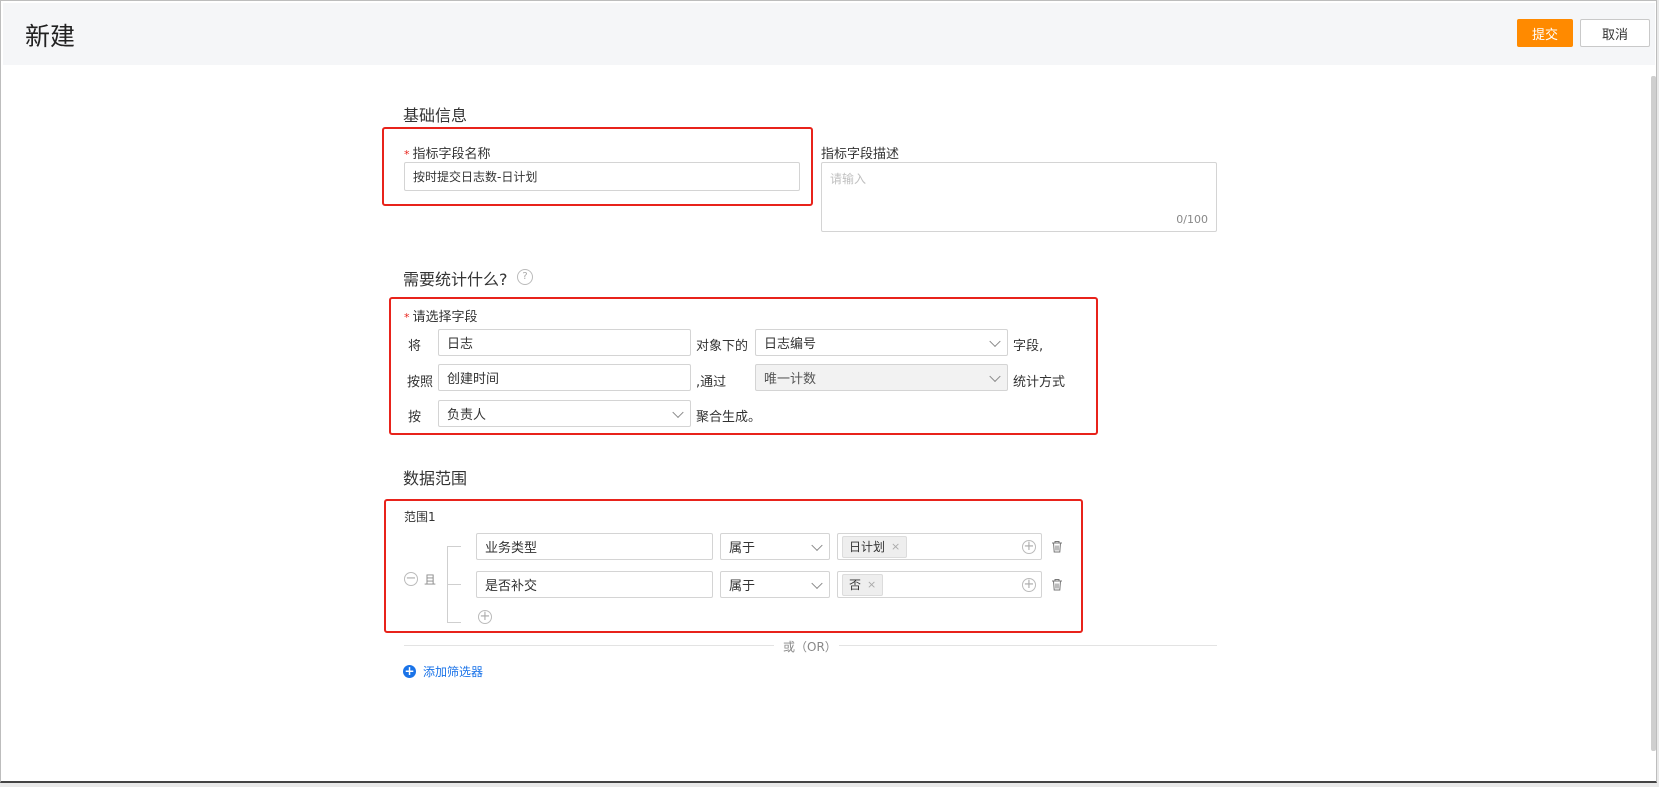  What do you see at coordinates (50, 36) in the screenshot?
I see `page-title: 新建` at bounding box center [50, 36].